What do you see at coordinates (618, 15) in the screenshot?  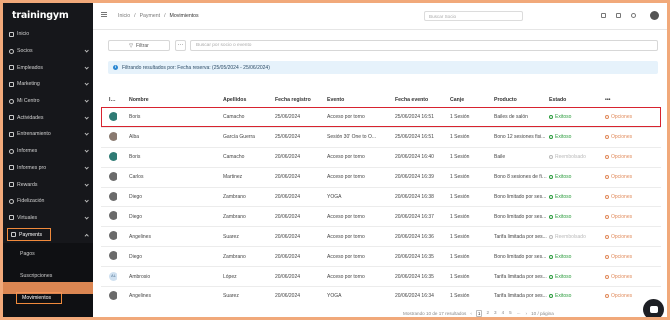 I see `notifications-icon` at bounding box center [618, 15].